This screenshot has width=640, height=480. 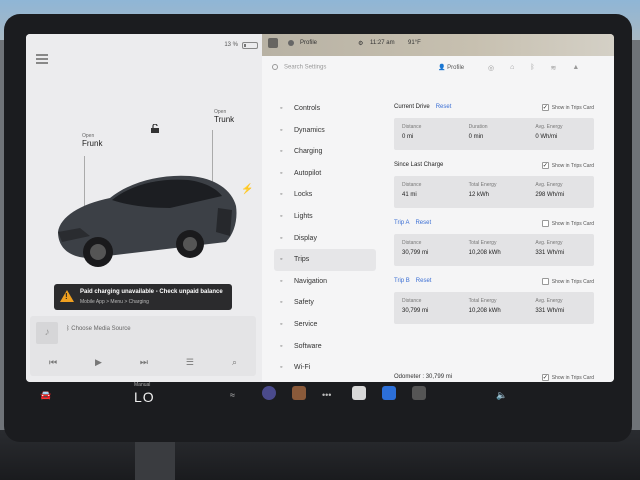 I want to click on media-app-icon, so click(x=419, y=393).